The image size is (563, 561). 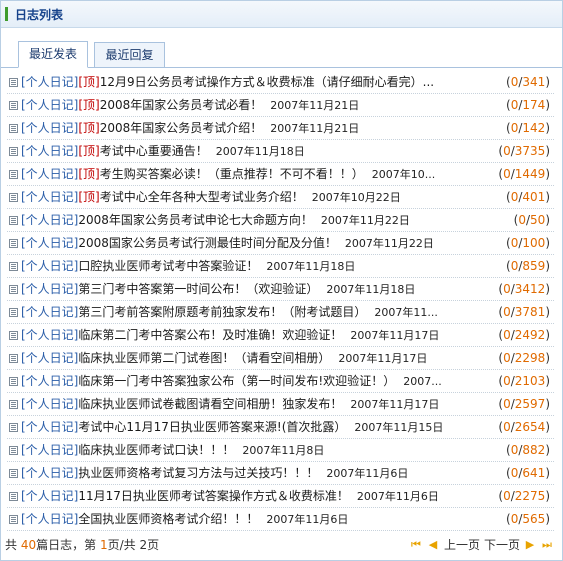 I want to click on view-count: 3781, so click(x=530, y=312).